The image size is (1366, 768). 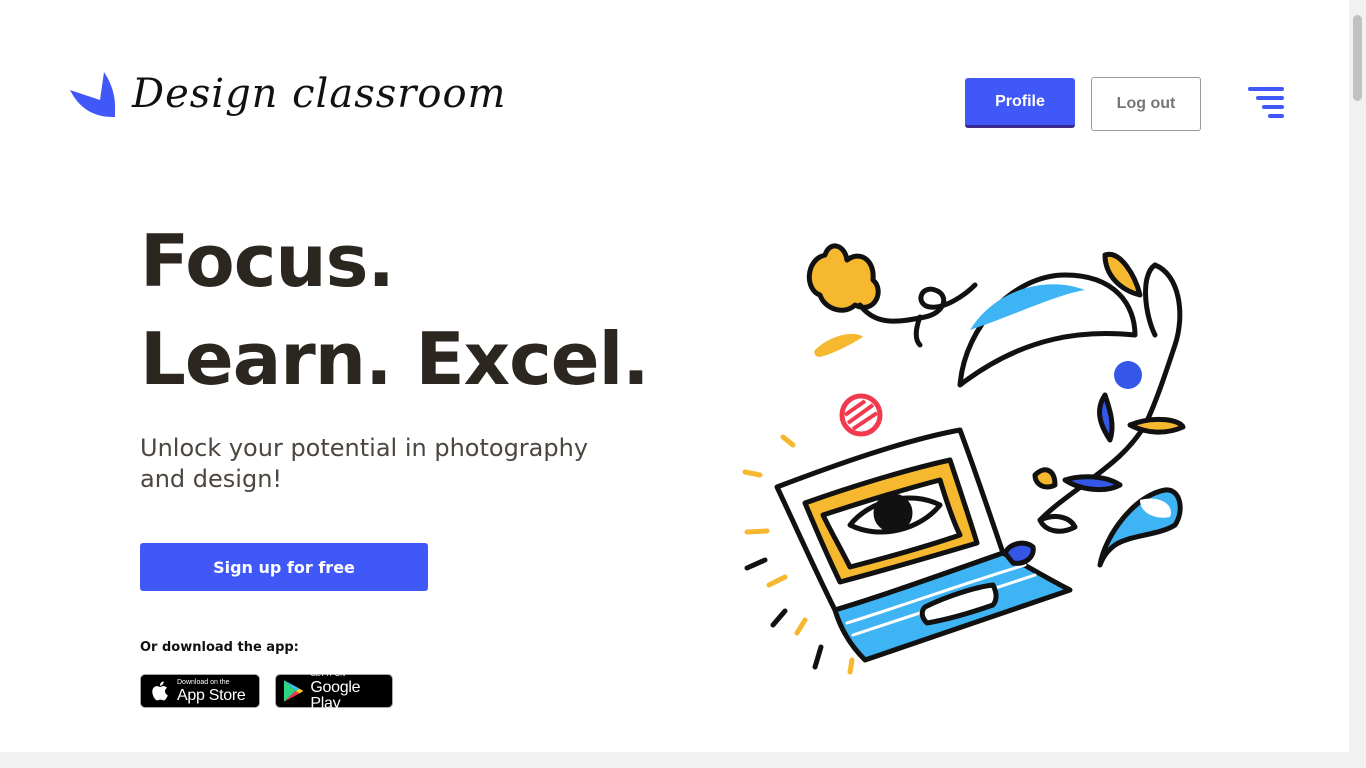 I want to click on google-play-icon, so click(x=293, y=691).